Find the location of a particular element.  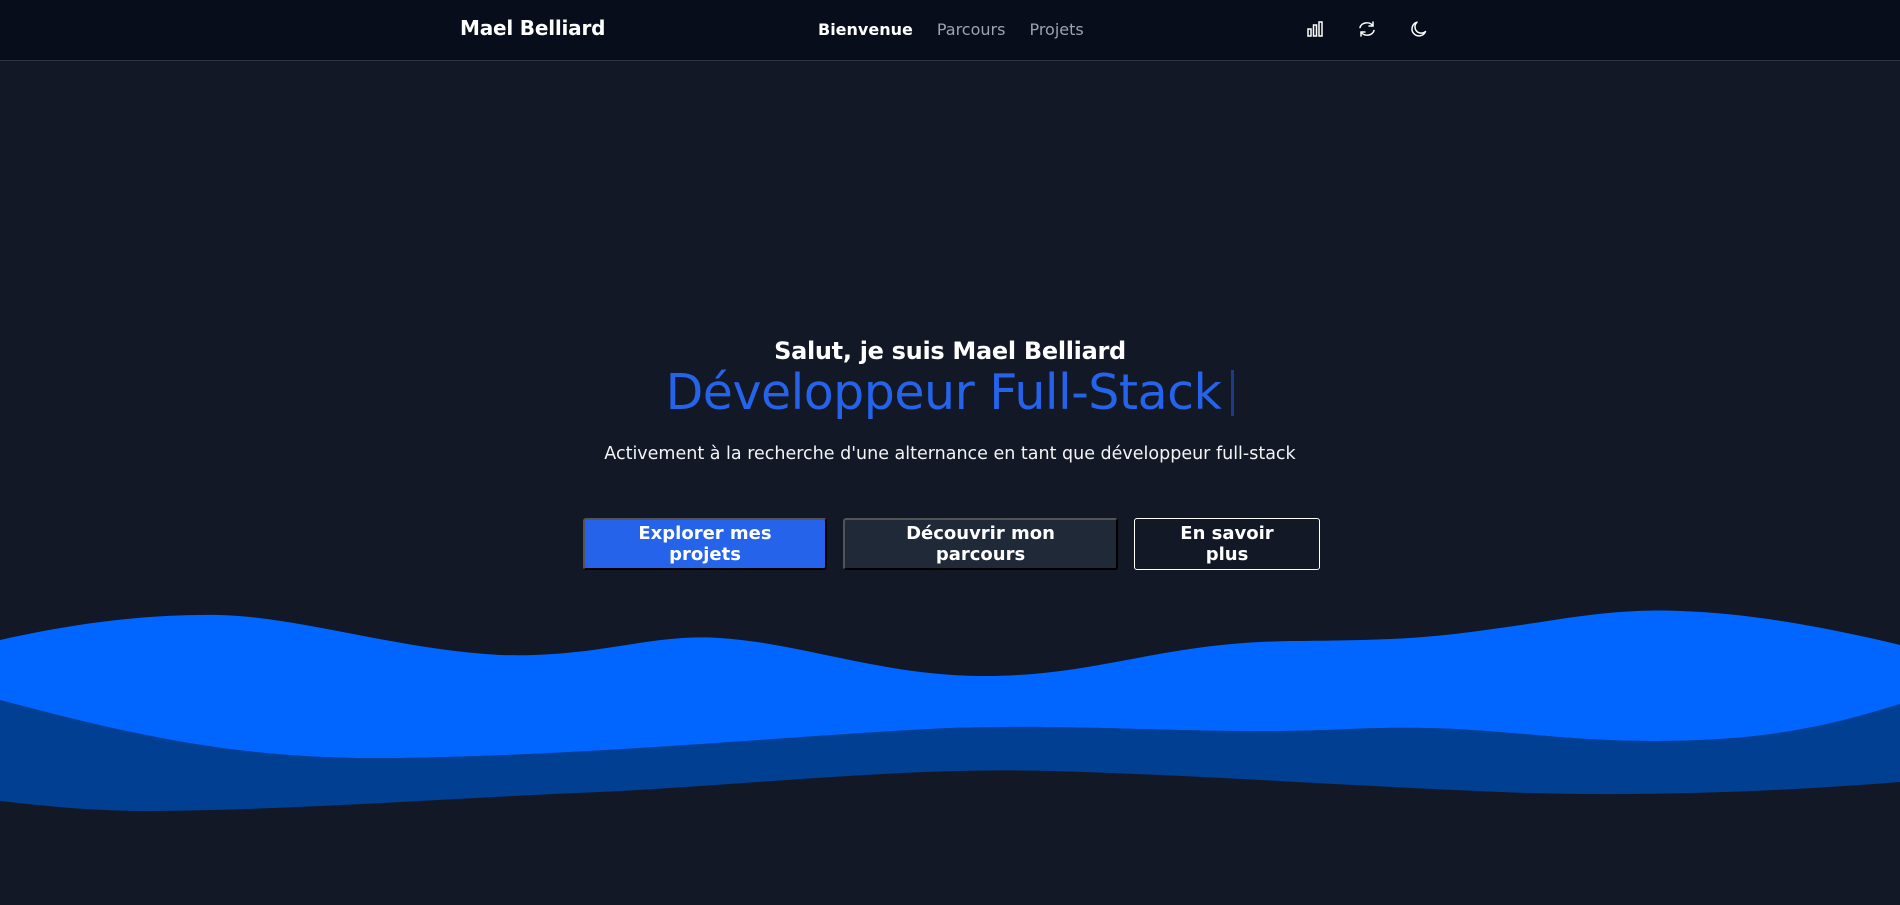

typing-caret is located at coordinates (1233, 392).